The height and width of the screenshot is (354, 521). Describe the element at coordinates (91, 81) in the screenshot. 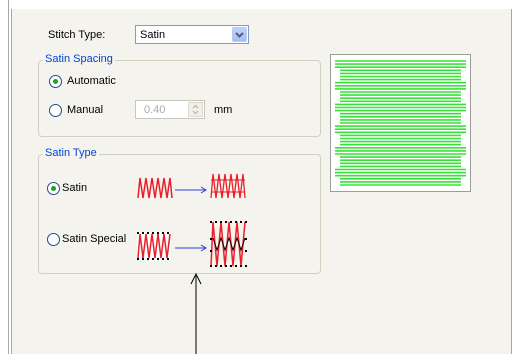

I see `automatic-label: Automatic` at that location.